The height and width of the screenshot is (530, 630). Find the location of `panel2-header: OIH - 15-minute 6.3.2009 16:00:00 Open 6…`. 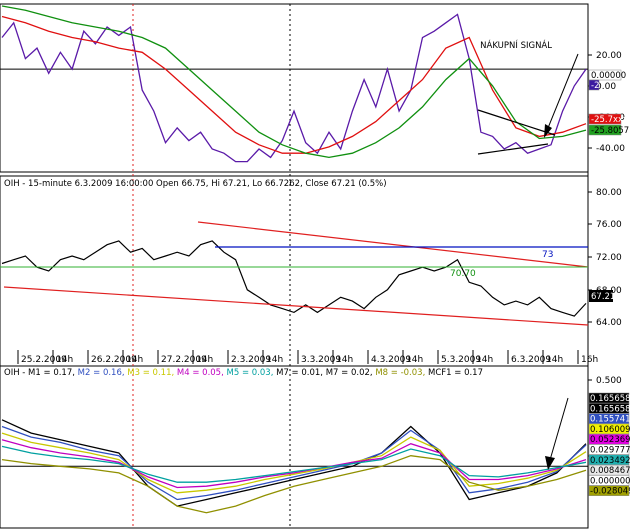

panel2-header: OIH - 15-minute 6.3.2009 16:00:00 Open 6… is located at coordinates (195, 184).